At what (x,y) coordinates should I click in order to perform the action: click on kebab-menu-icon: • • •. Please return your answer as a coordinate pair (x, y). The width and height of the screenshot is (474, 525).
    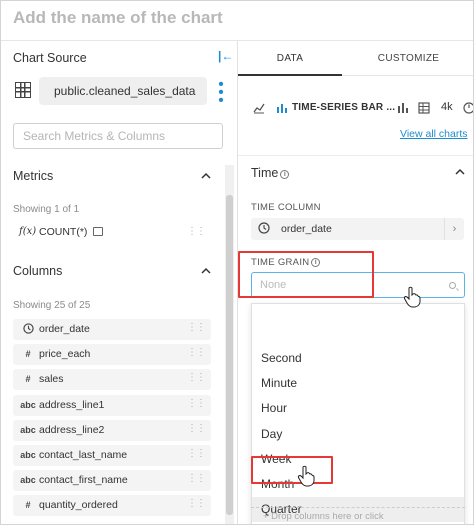
    Looking at the image, I should click on (221, 92).